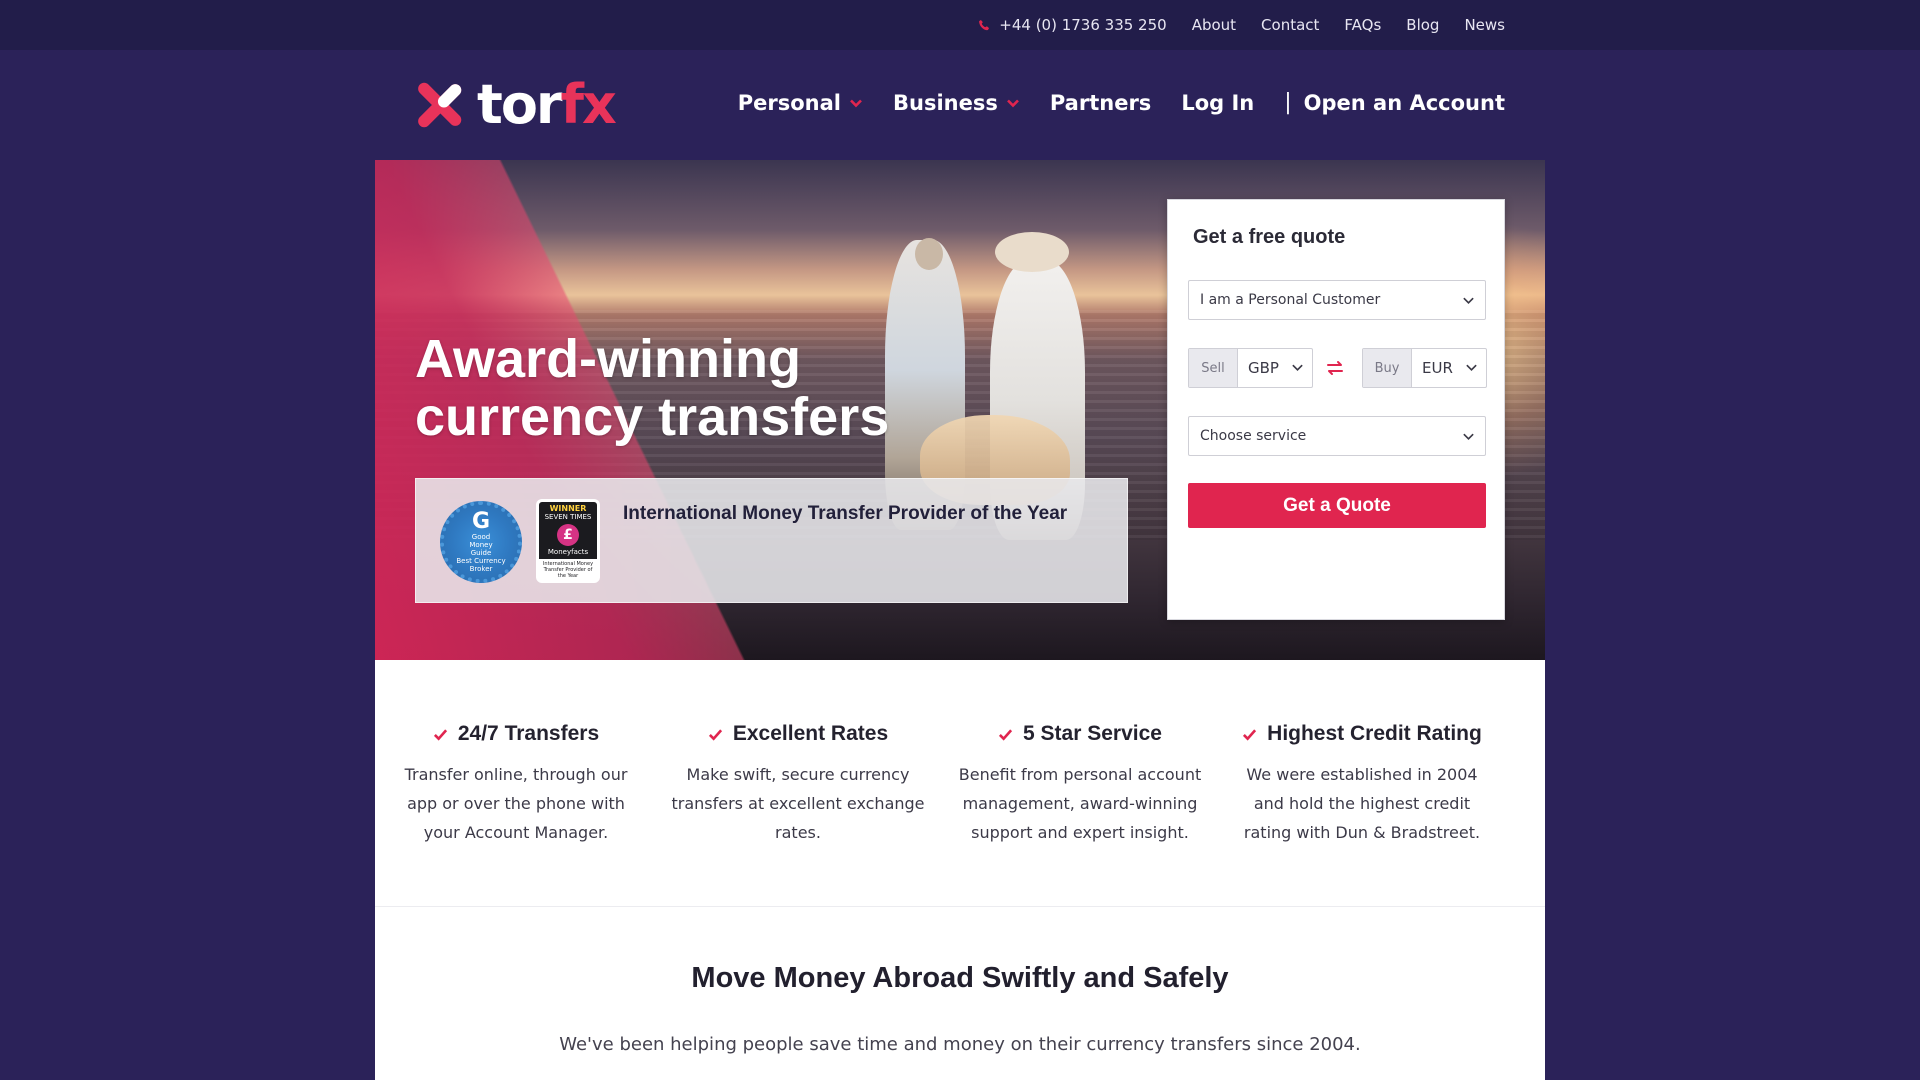 The height and width of the screenshot is (1080, 1920). I want to click on buy-currency-group: Buy EUR, so click(1424, 368).